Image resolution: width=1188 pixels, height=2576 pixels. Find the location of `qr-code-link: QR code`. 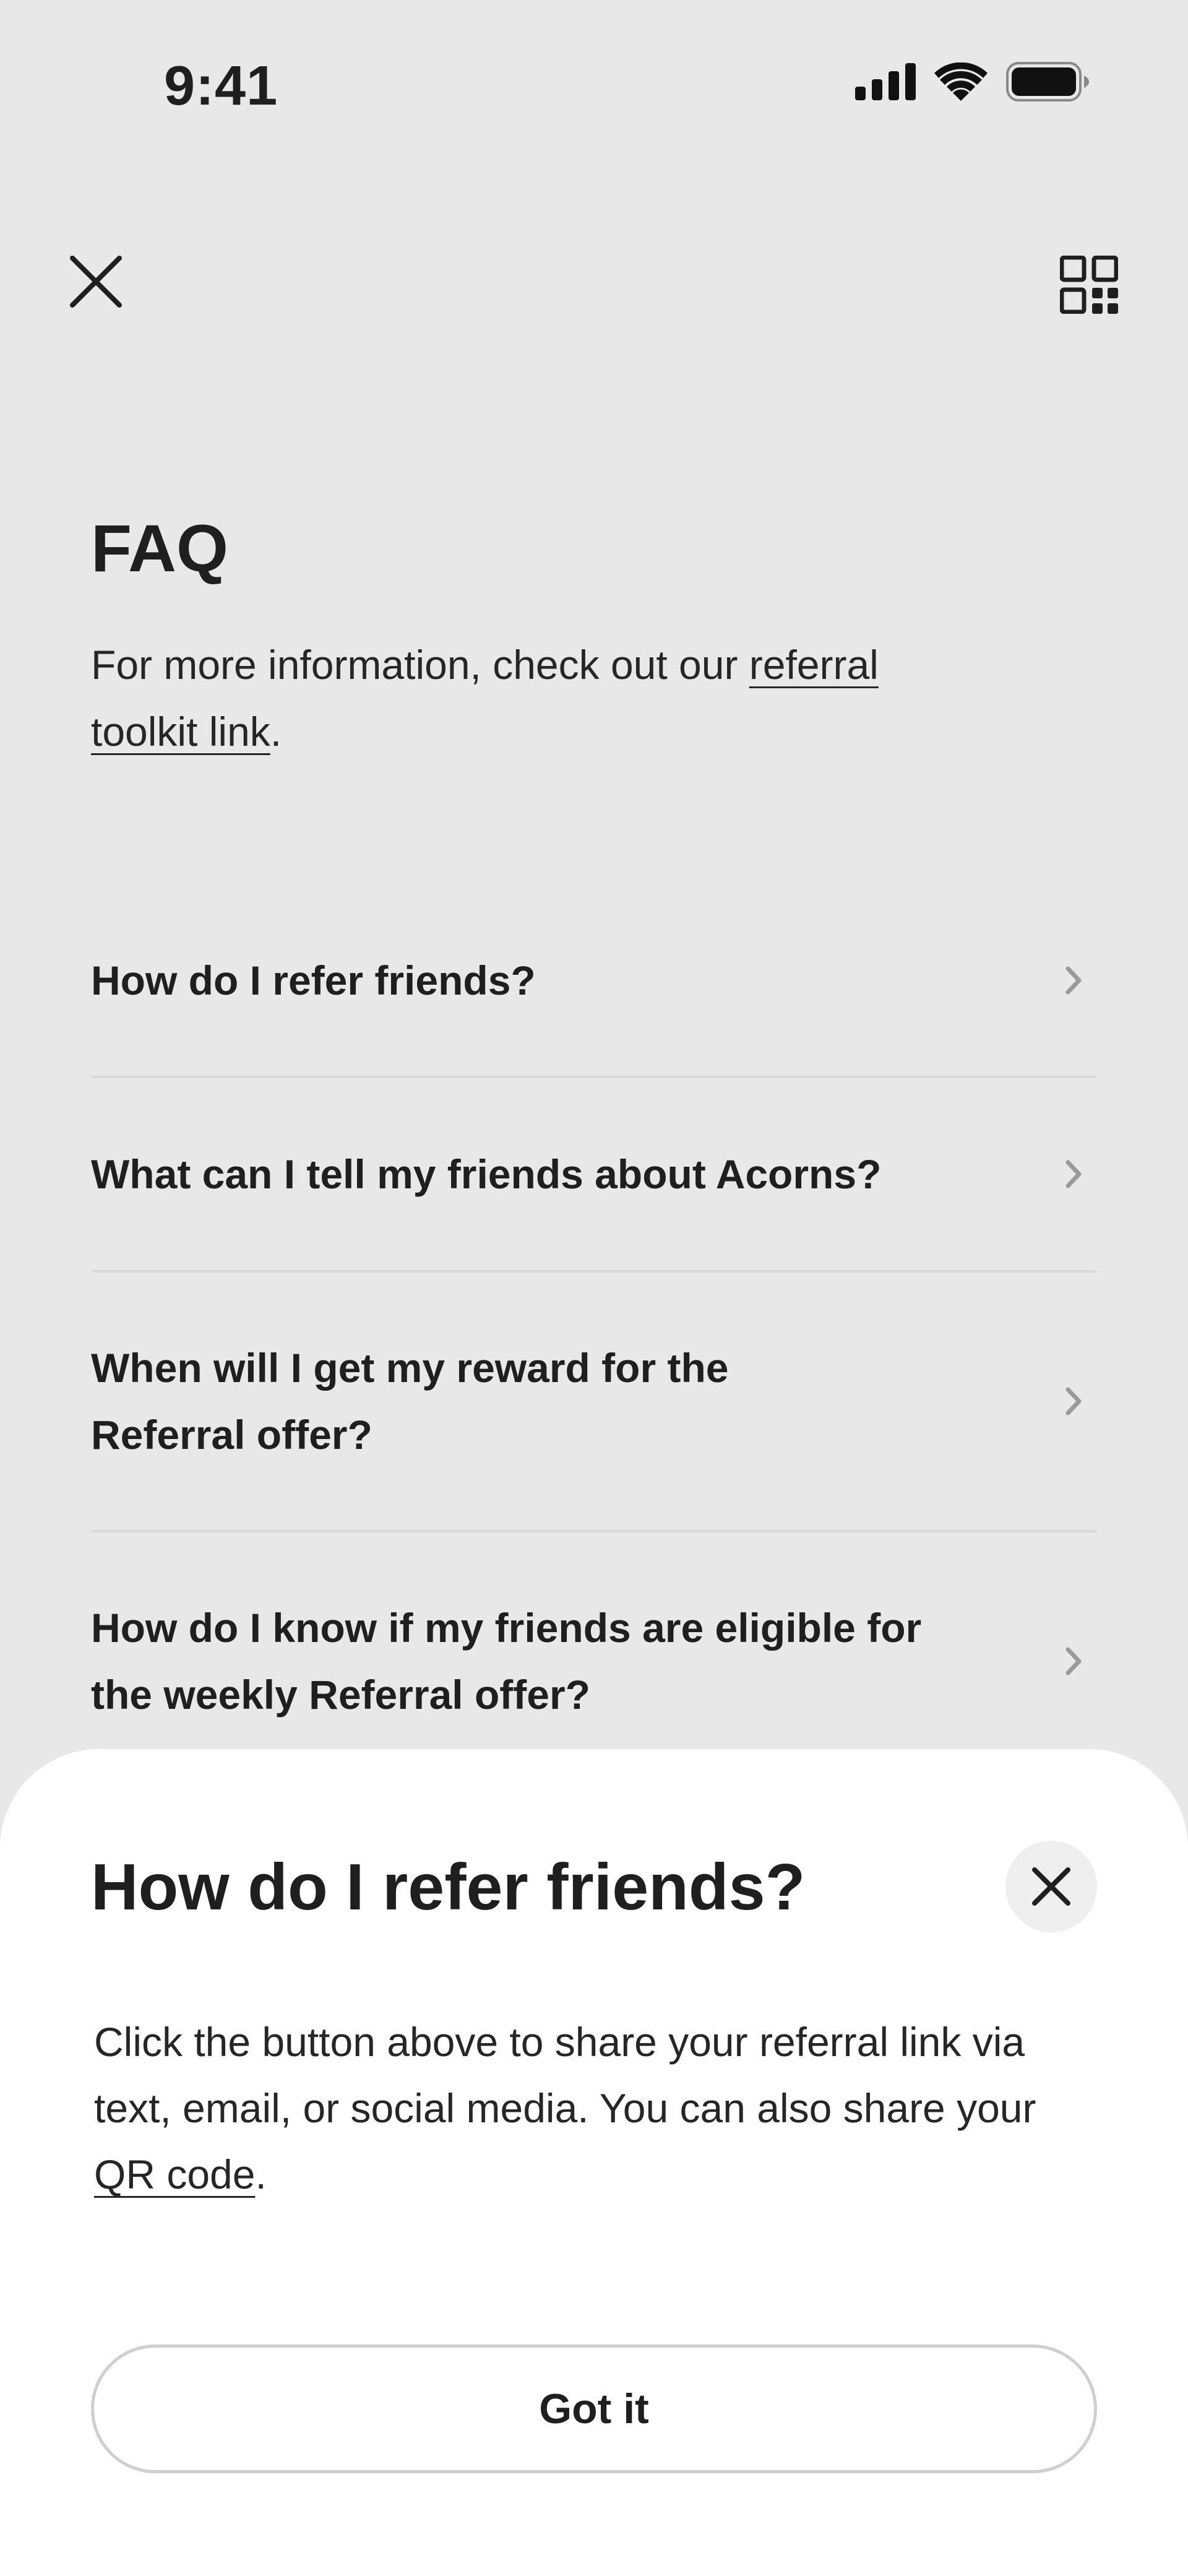

qr-code-link: QR code is located at coordinates (174, 2174).